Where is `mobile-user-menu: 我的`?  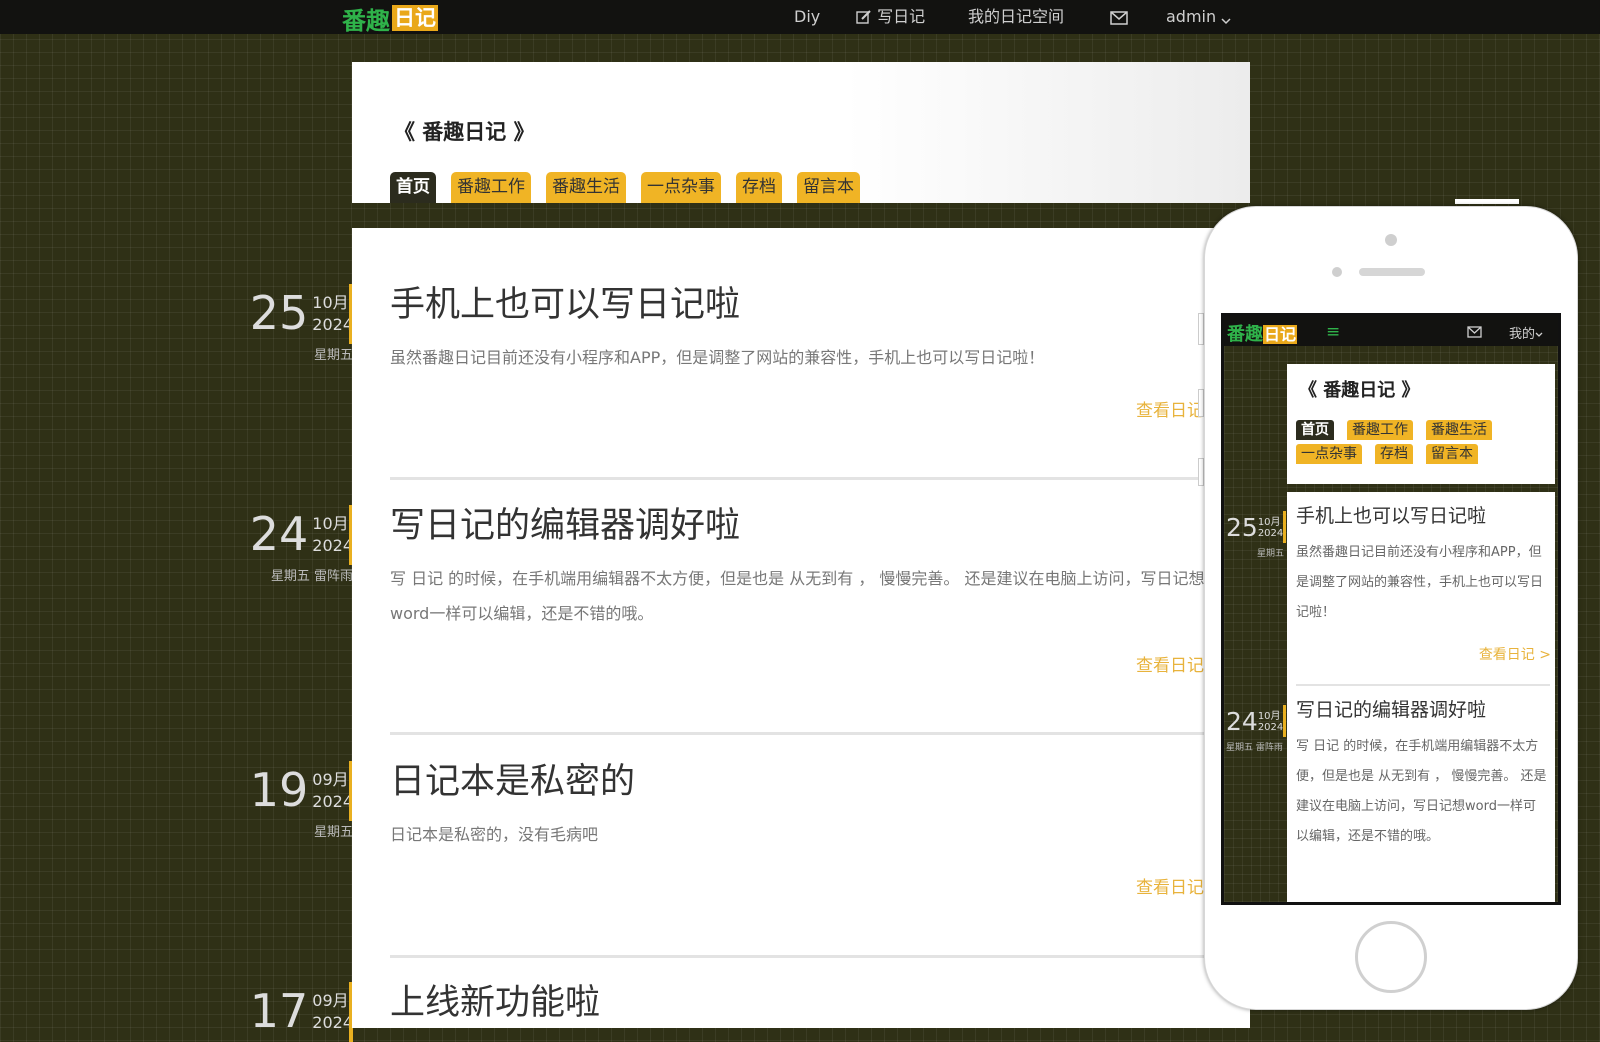 mobile-user-menu: 我的 is located at coordinates (1526, 332).